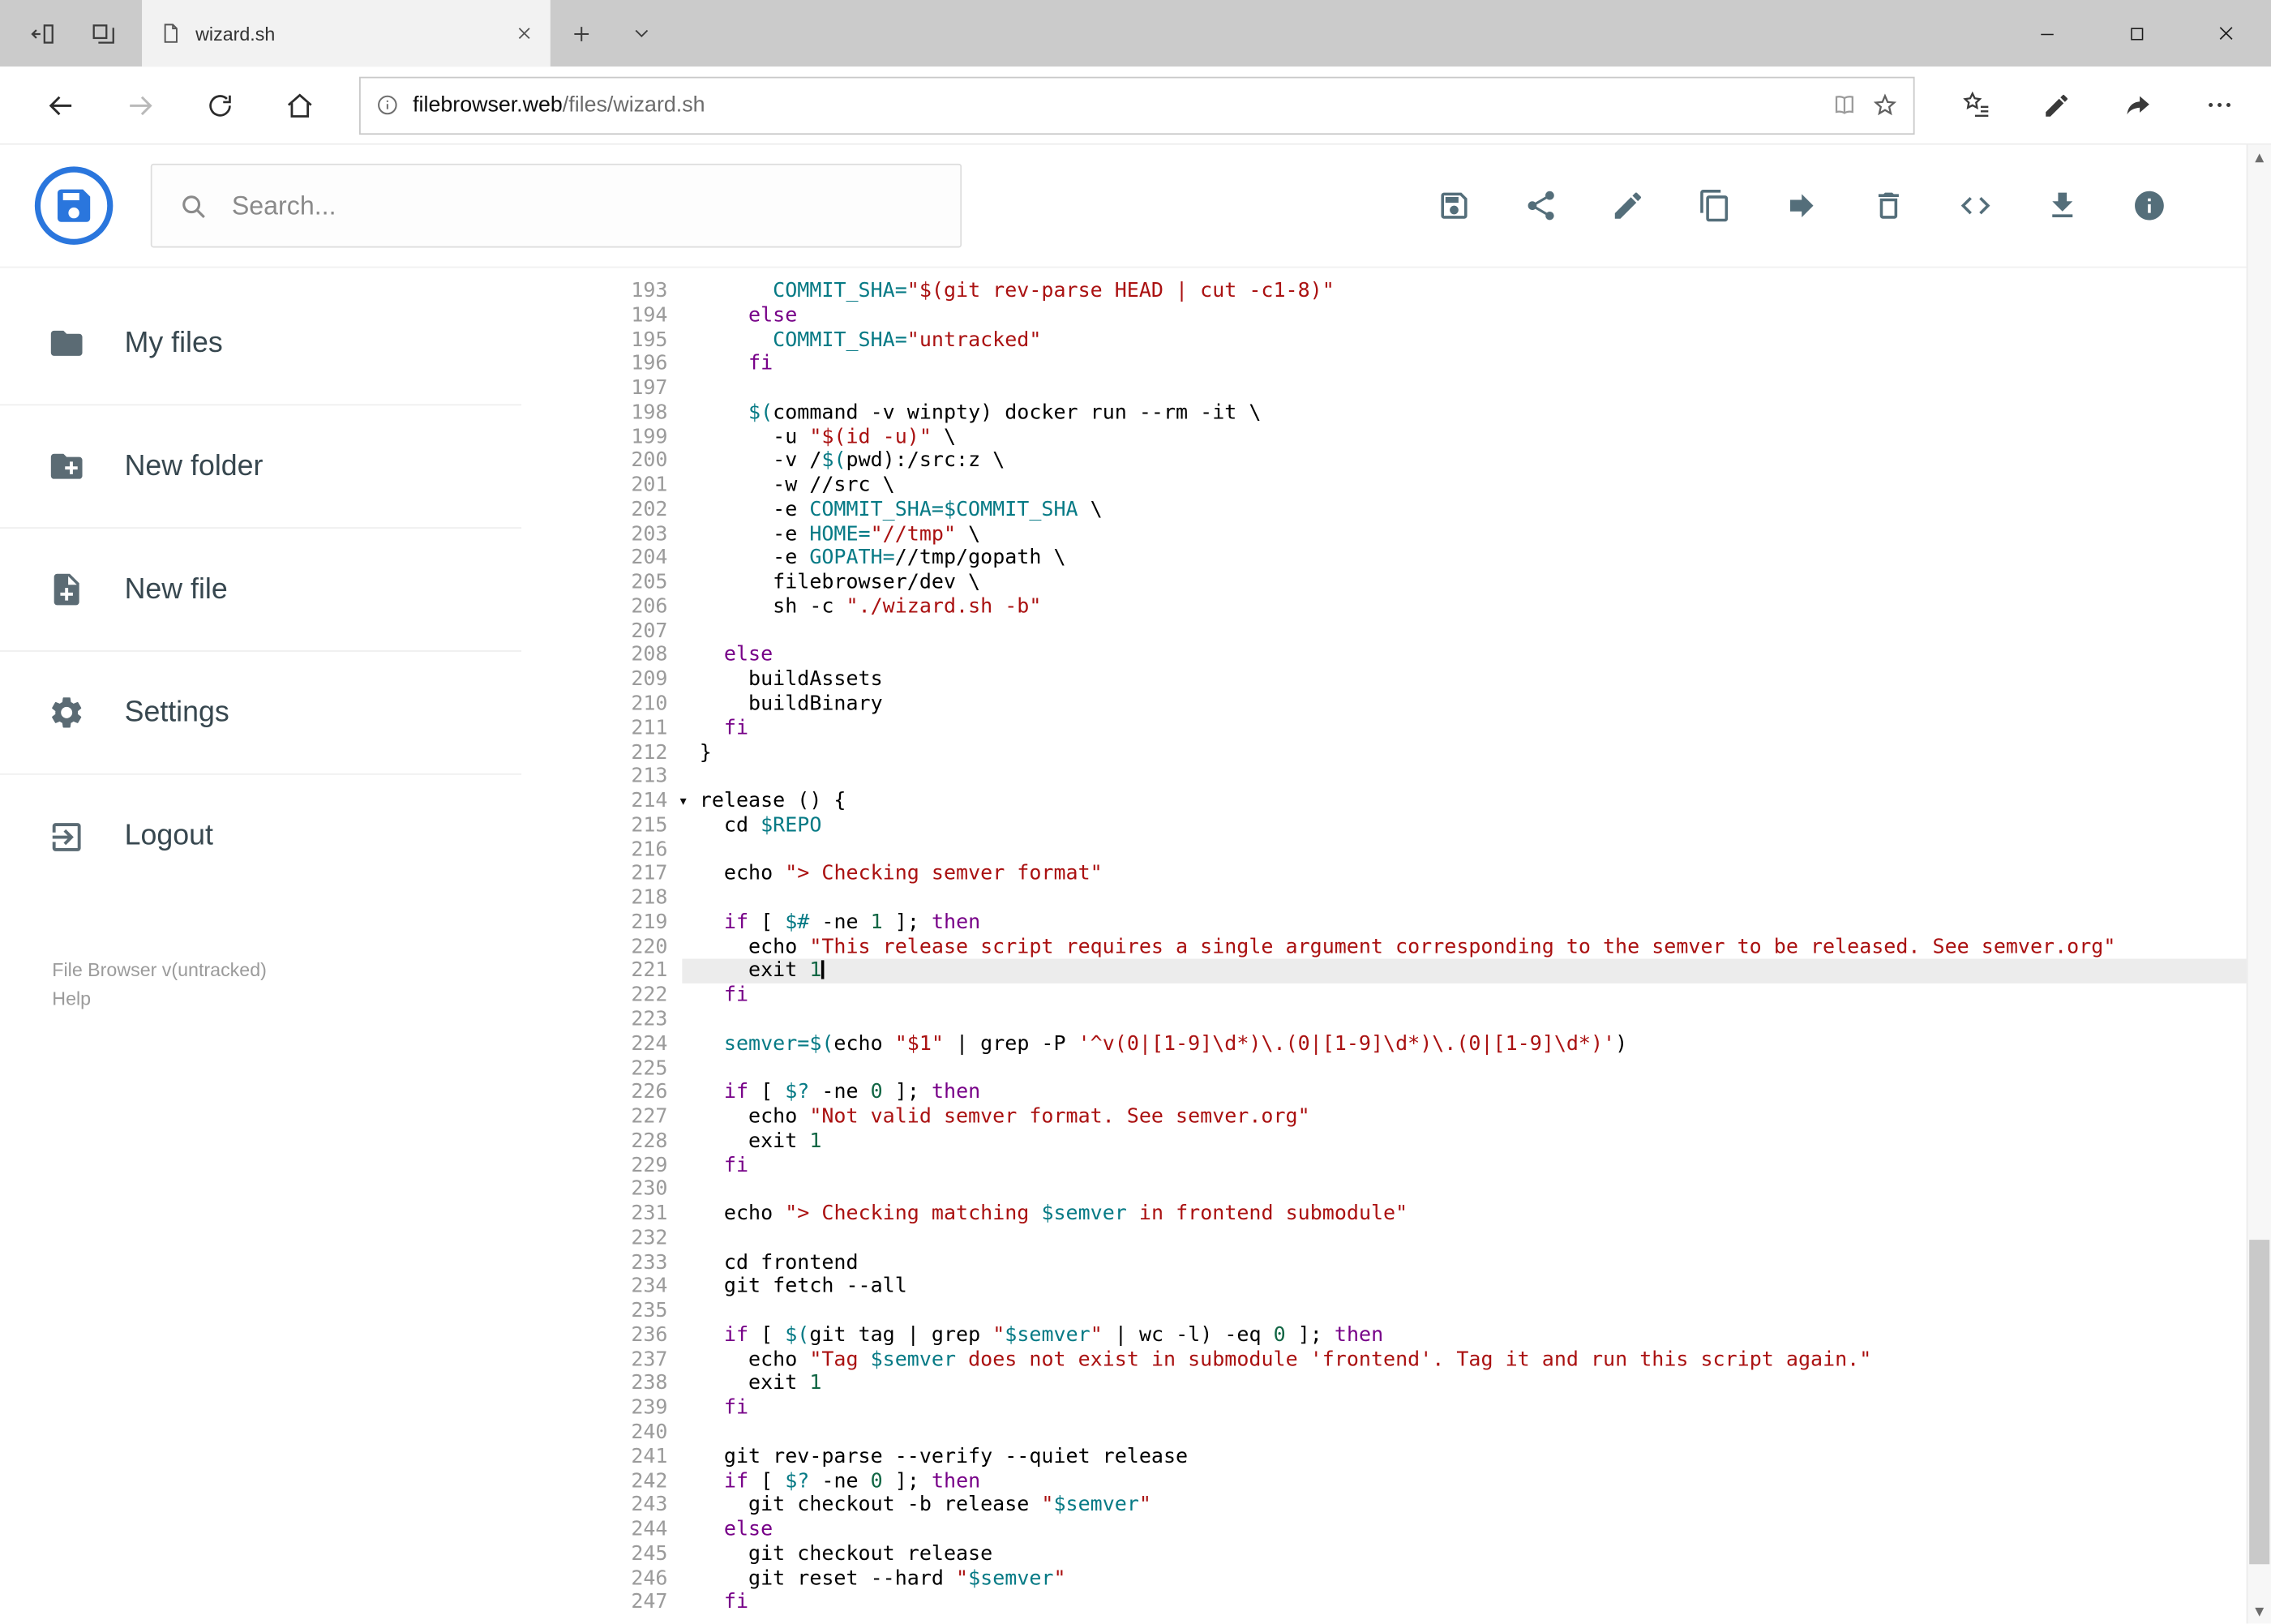  What do you see at coordinates (1464, 1263) in the screenshot?
I see `code-line-text: cd frontend` at bounding box center [1464, 1263].